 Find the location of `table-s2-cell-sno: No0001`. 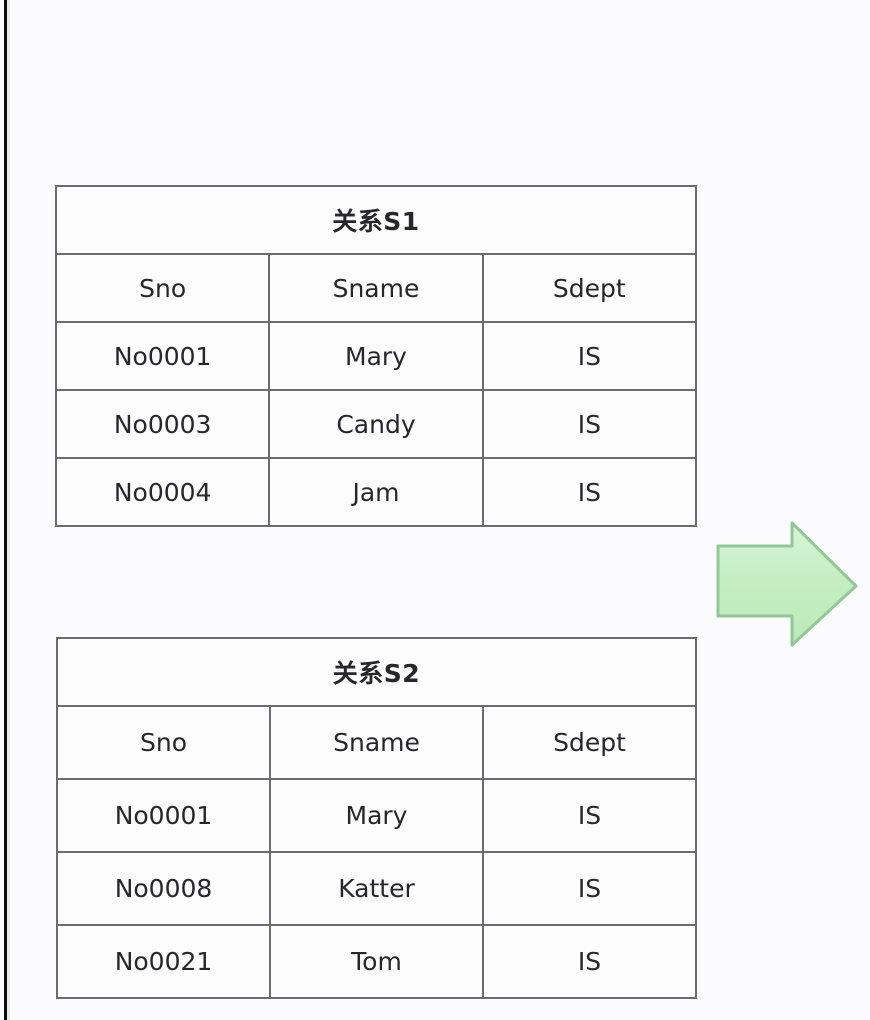

table-s2-cell-sno: No0001 is located at coordinates (163, 815).